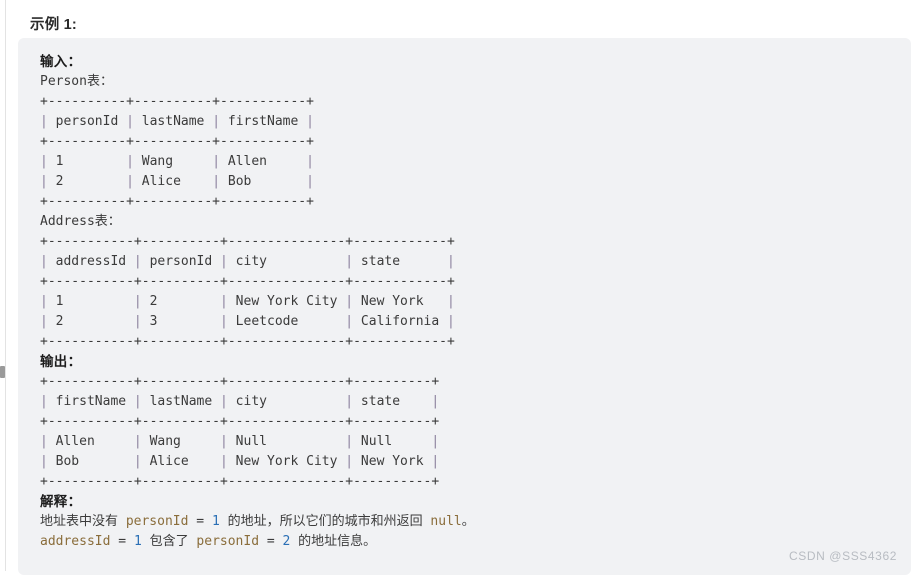  Describe the element at coordinates (169, 541) in the screenshot. I see `explanation-text: 包含了` at that location.